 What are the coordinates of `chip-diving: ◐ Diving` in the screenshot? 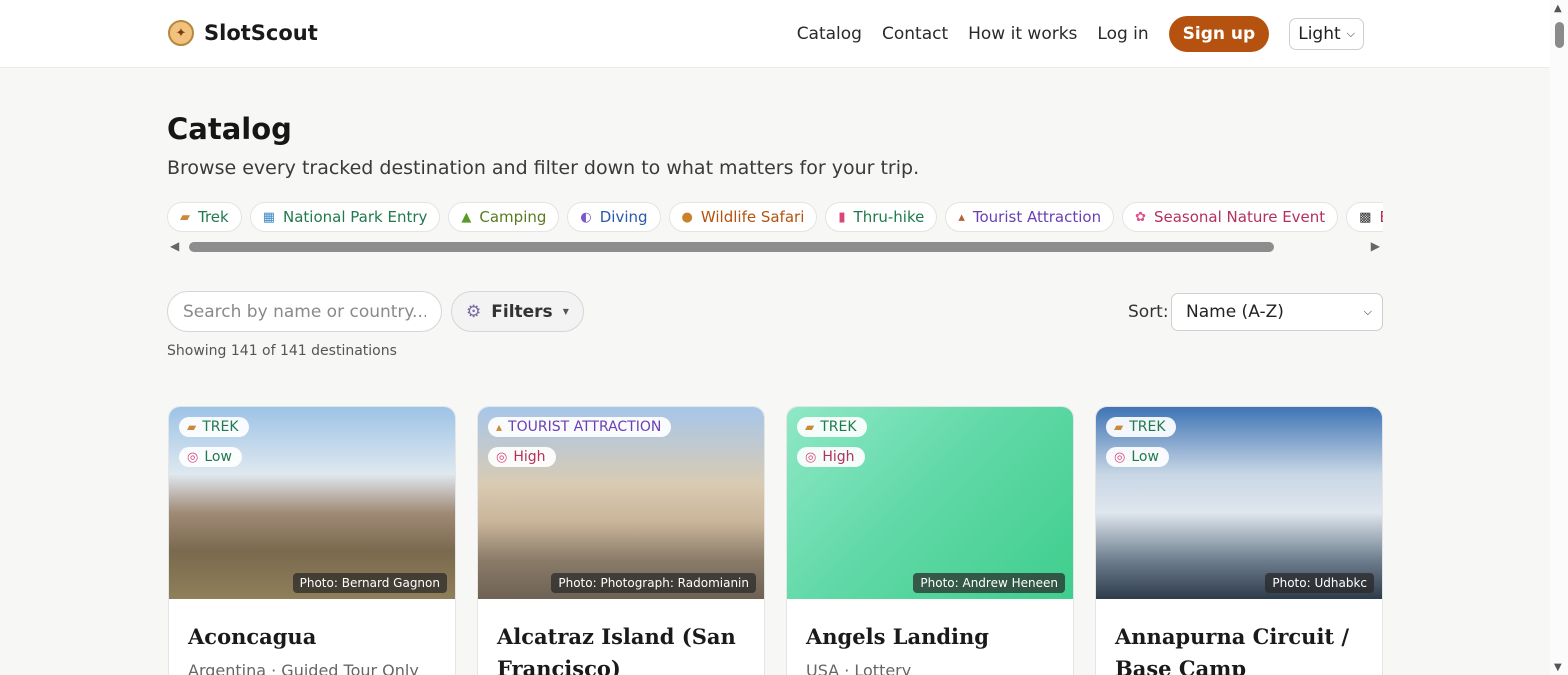 It's located at (614, 217).